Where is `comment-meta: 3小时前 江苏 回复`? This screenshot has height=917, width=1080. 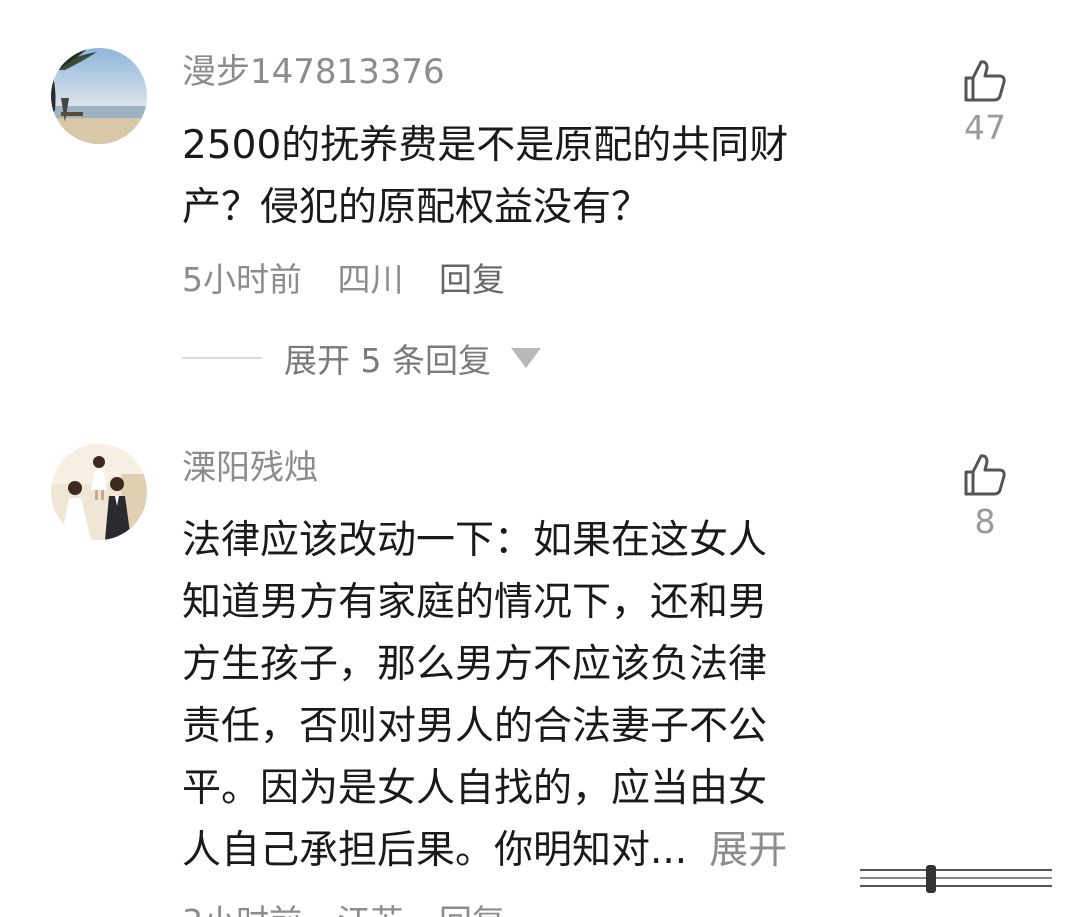
comment-meta: 3小时前 江苏 回复 is located at coordinates (356, 908).